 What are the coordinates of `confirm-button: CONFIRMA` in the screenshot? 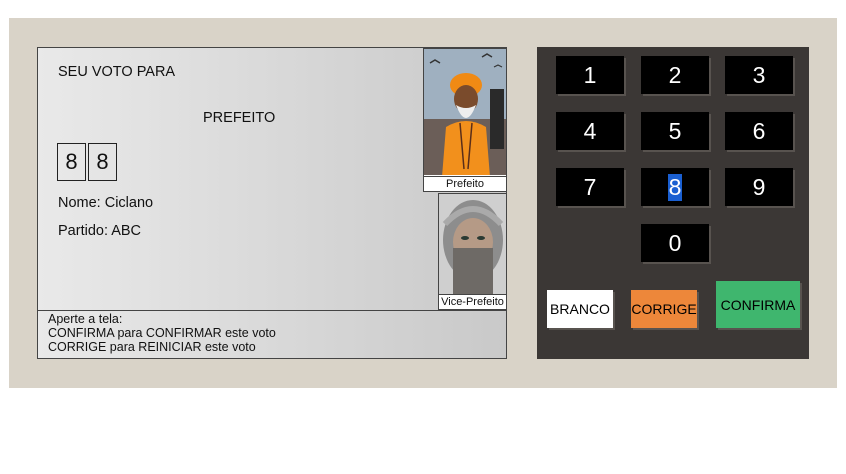 It's located at (758, 304).